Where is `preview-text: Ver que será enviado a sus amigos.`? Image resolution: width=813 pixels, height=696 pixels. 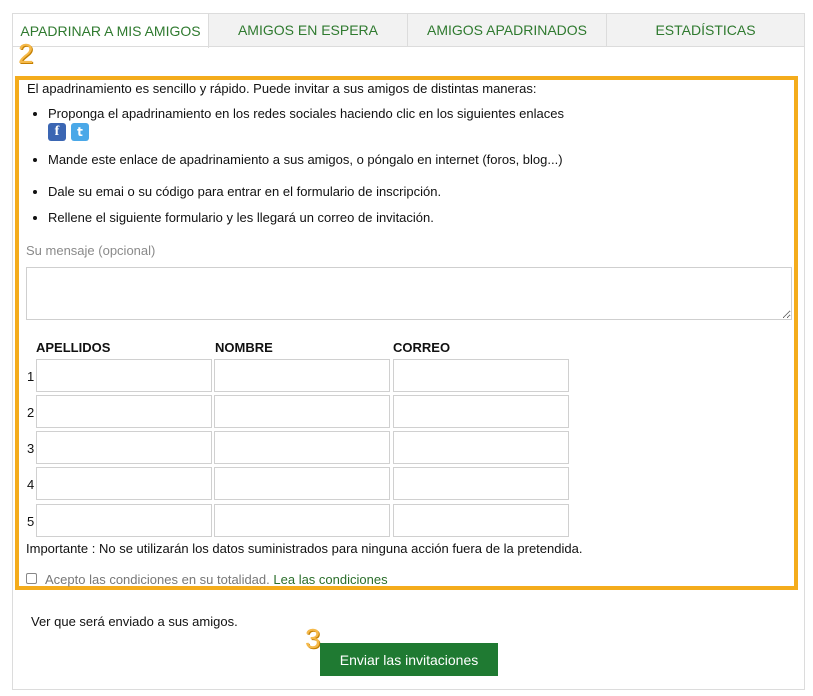
preview-text: Ver que será enviado a sus amigos. is located at coordinates (134, 621).